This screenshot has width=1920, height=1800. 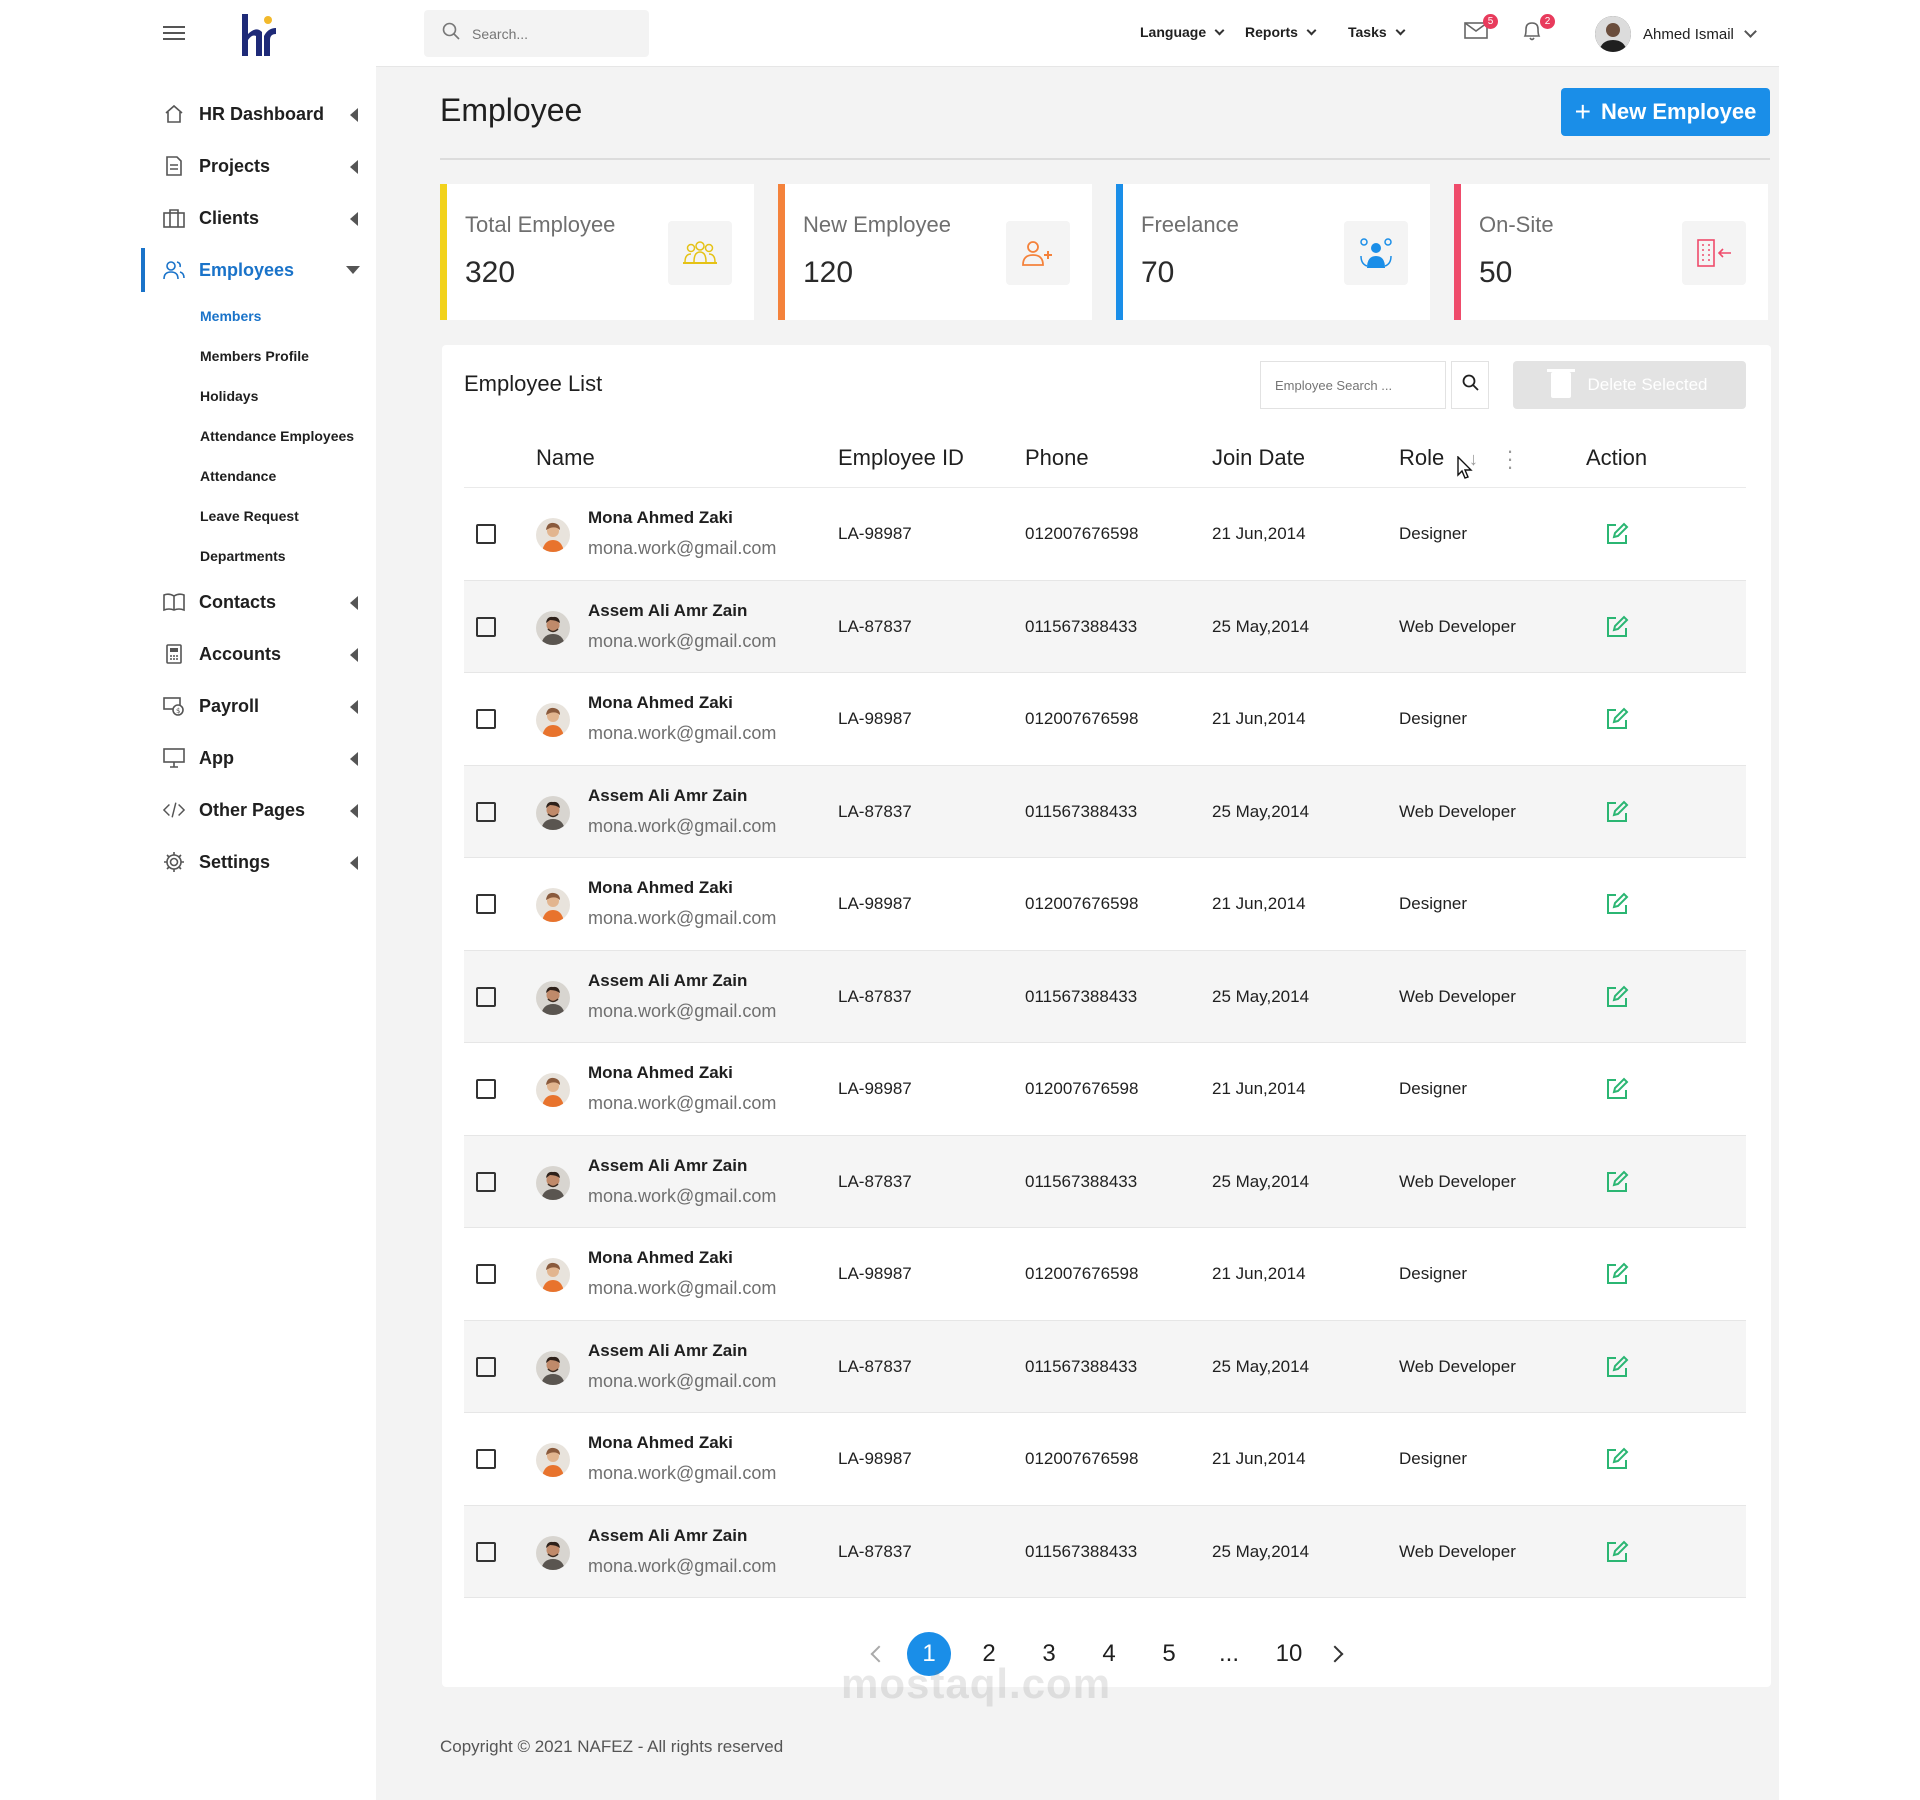 I want to click on notifications-button: 2, so click(x=1538, y=30).